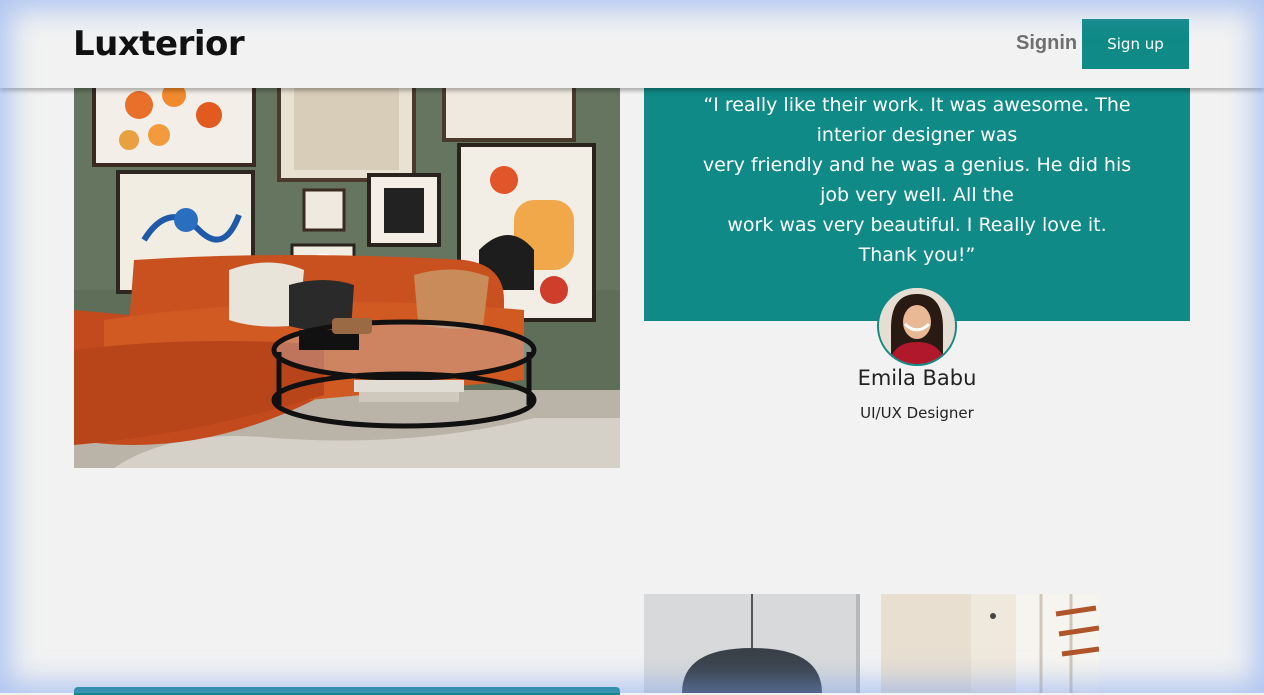  I want to click on site-header: Luxterior Signin Sign up, so click(632, 44).